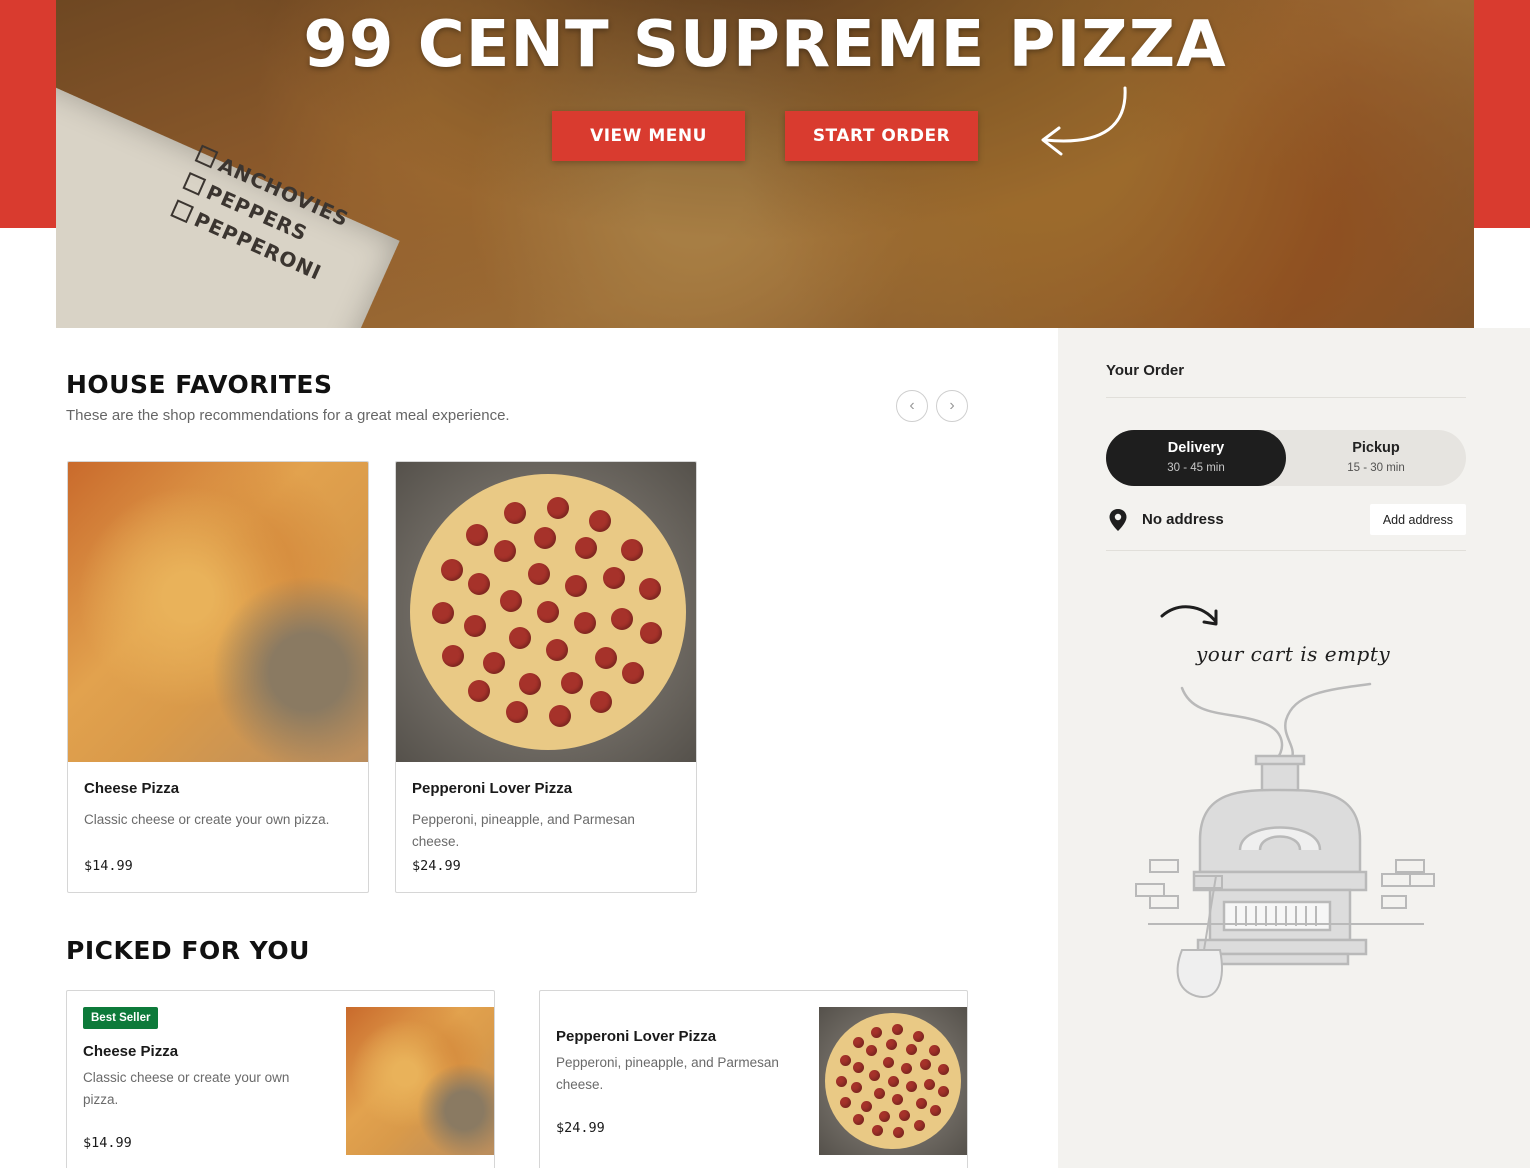  I want to click on add-address-button: Add address, so click(1417, 519).